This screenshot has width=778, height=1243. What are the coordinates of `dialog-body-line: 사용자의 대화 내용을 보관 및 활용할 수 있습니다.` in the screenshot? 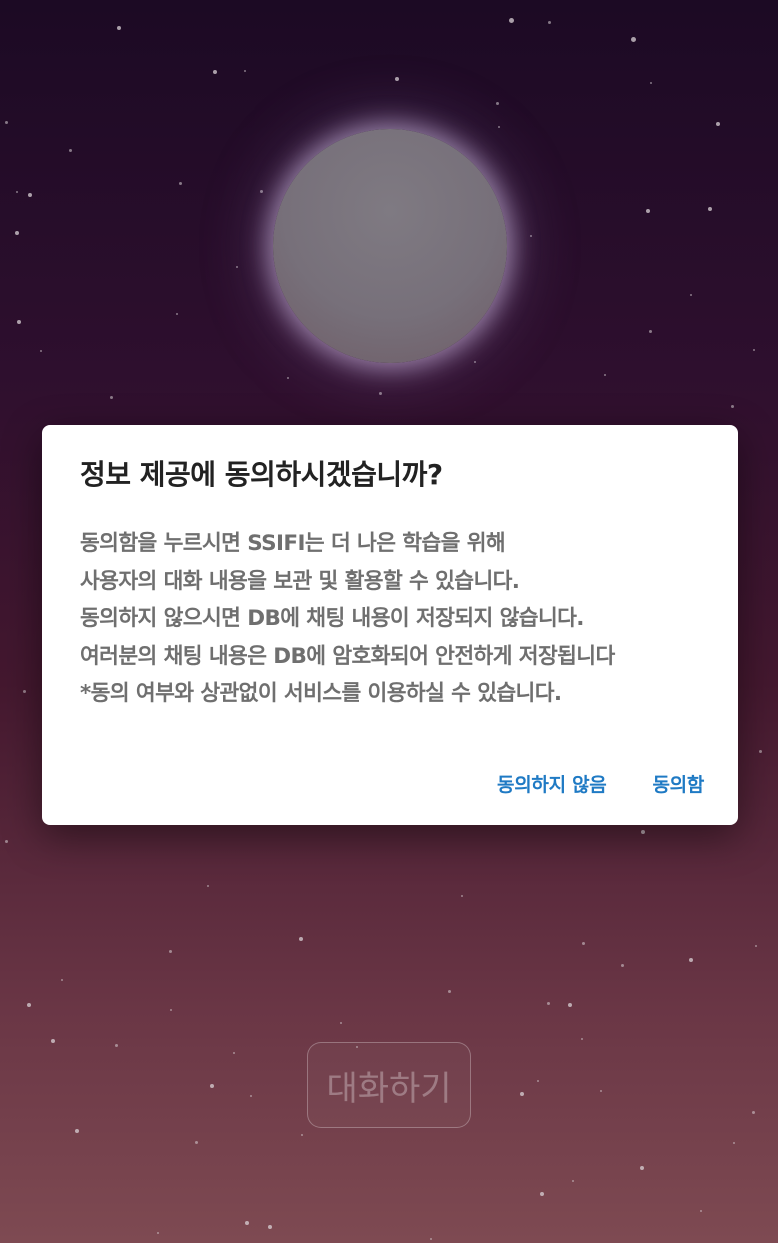 It's located at (300, 581).